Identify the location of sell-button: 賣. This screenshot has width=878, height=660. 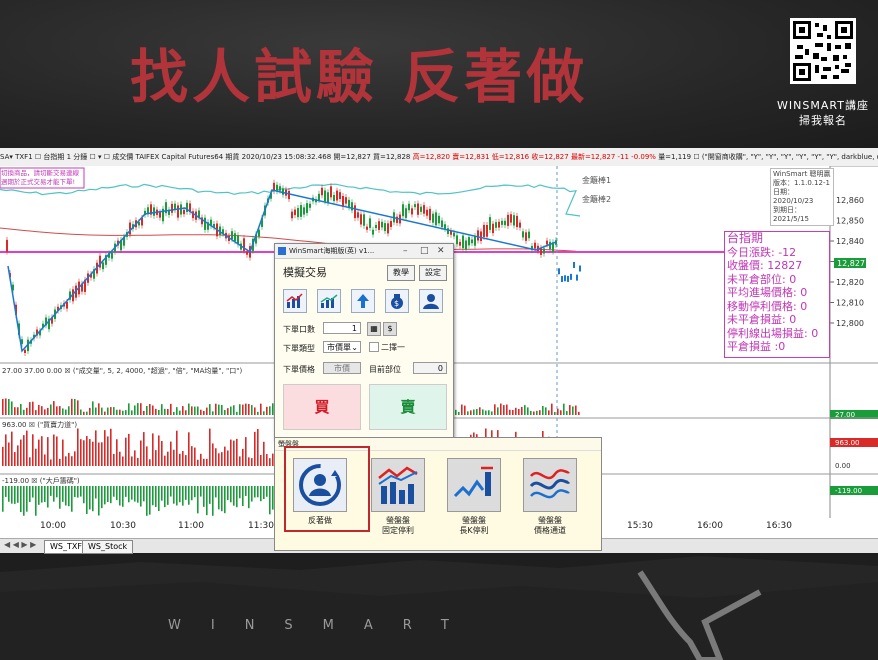
(408, 407).